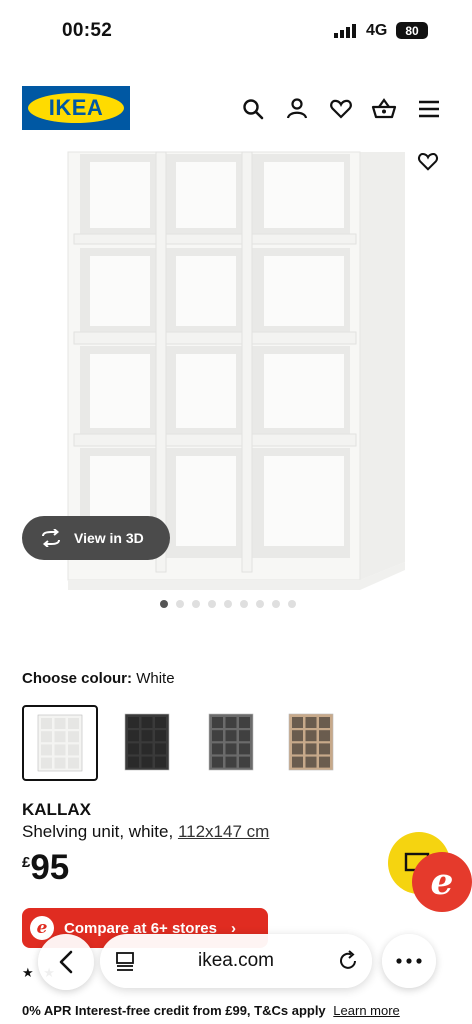 This screenshot has height=1024, width=472. What do you see at coordinates (384, 109) in the screenshot?
I see `basket-icon` at bounding box center [384, 109].